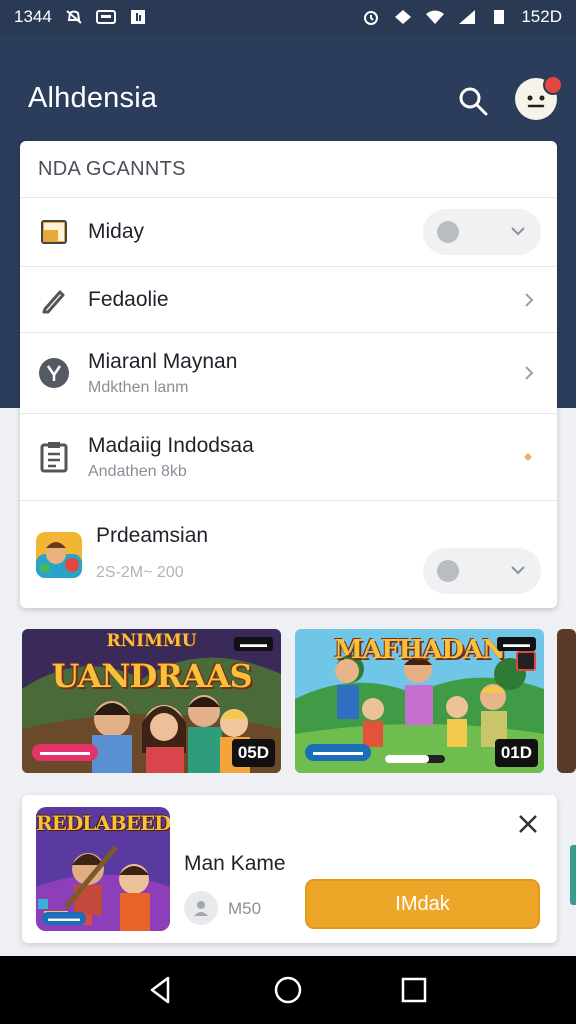 The height and width of the screenshot is (1024, 576). Describe the element at coordinates (288, 457) in the screenshot. I see `list-item-madaiig-indodsaa: Madaiig Indodsaa Andathen 8kb` at that location.